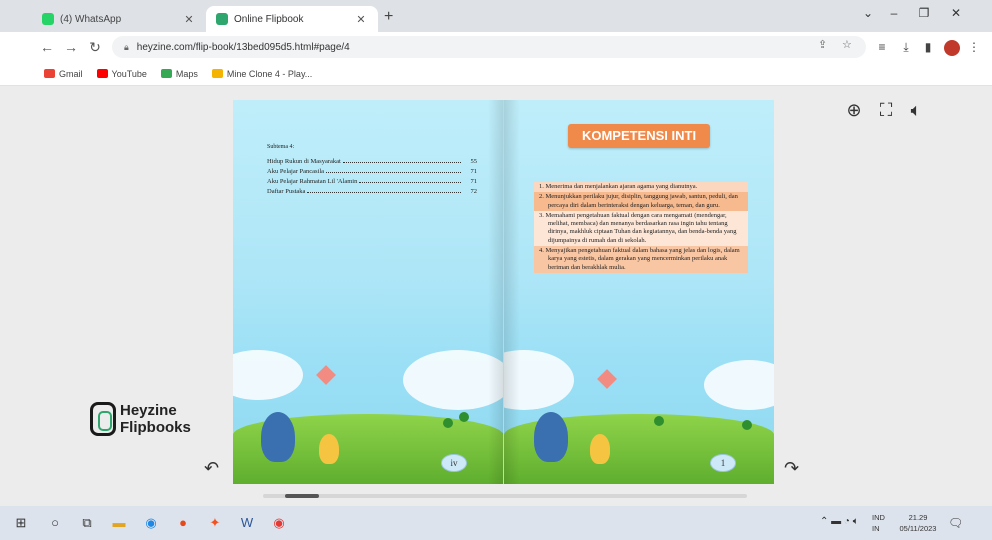  What do you see at coordinates (302, 496) in the screenshot?
I see `page-scrubber-thumb` at bounding box center [302, 496].